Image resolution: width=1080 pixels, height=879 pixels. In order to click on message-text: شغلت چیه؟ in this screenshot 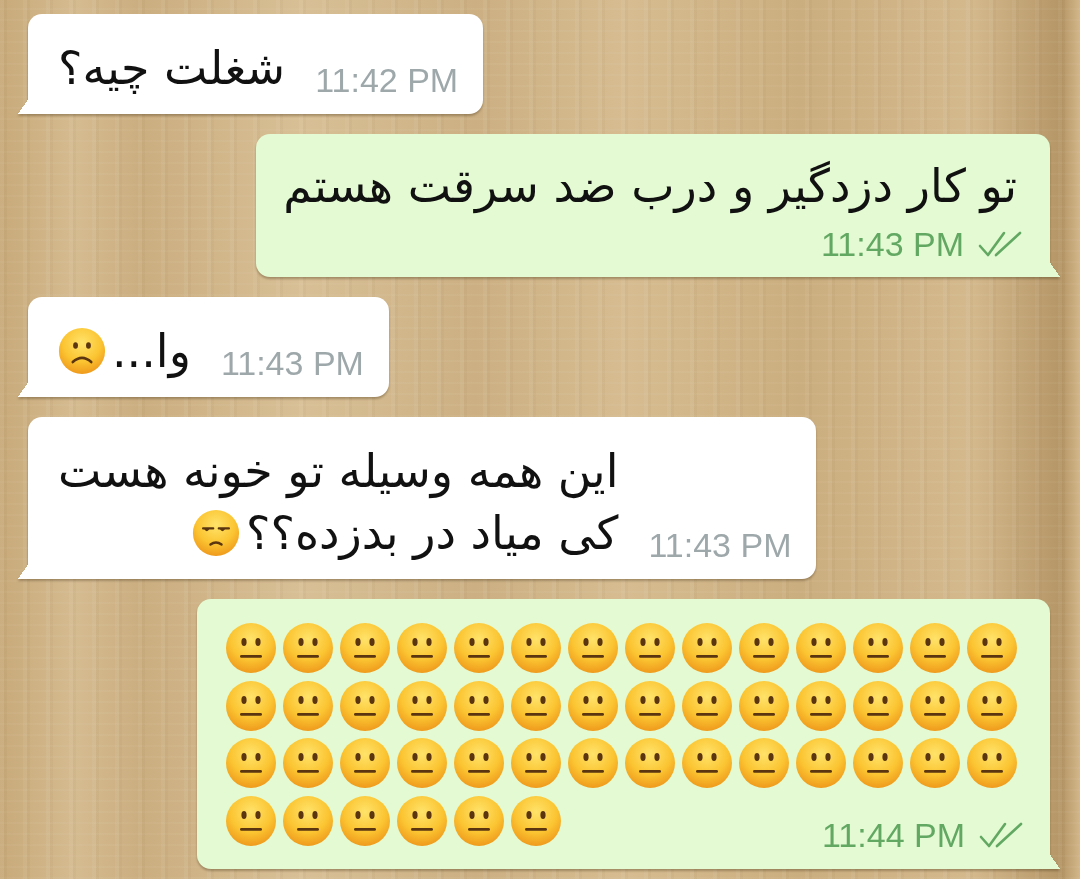, I will do `click(172, 68)`.